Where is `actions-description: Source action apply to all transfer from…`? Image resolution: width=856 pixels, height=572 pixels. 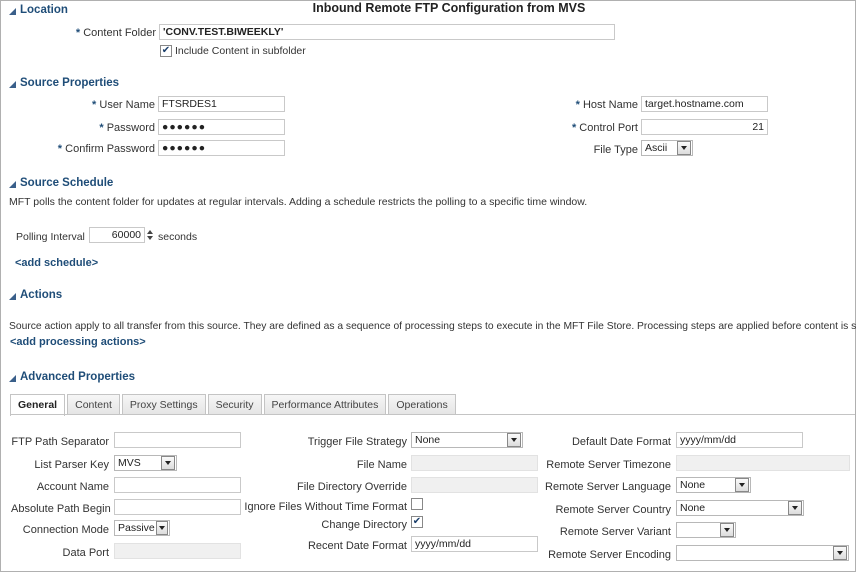 actions-description: Source action apply to all transfer from… is located at coordinates (432, 326).